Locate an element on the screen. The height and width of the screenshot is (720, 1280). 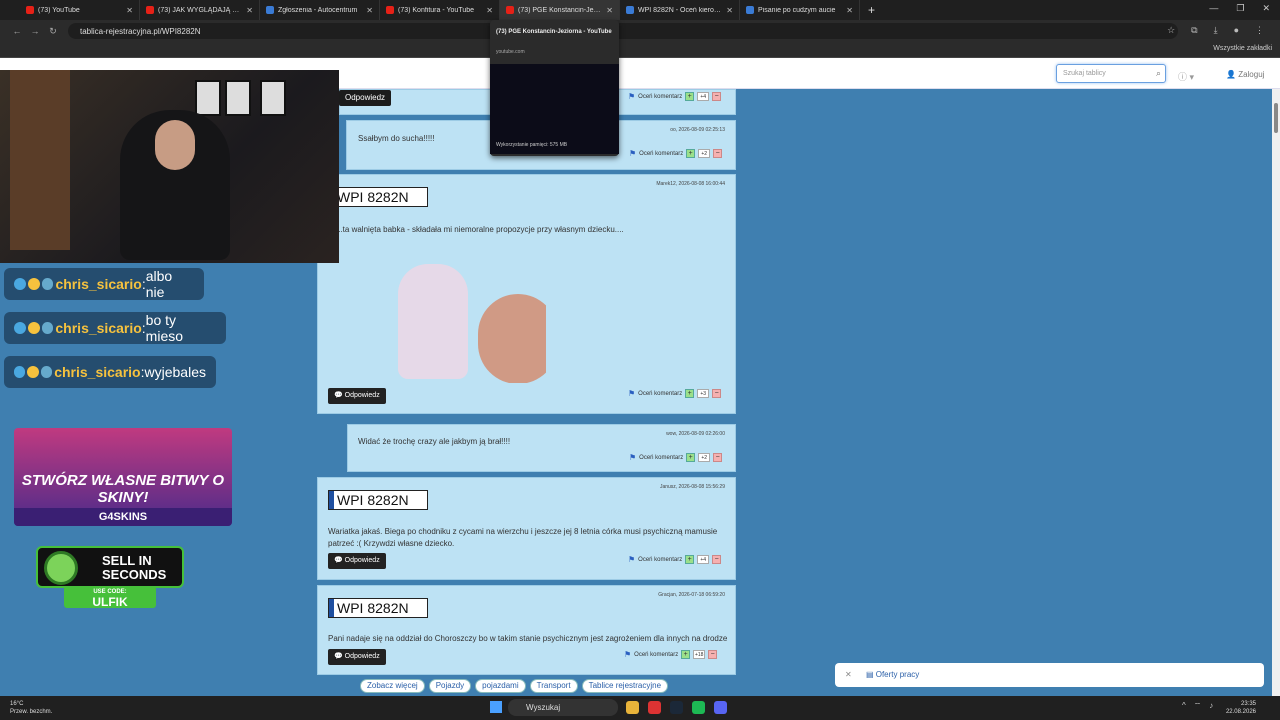
chrome-icon is located at coordinates (654, 707).